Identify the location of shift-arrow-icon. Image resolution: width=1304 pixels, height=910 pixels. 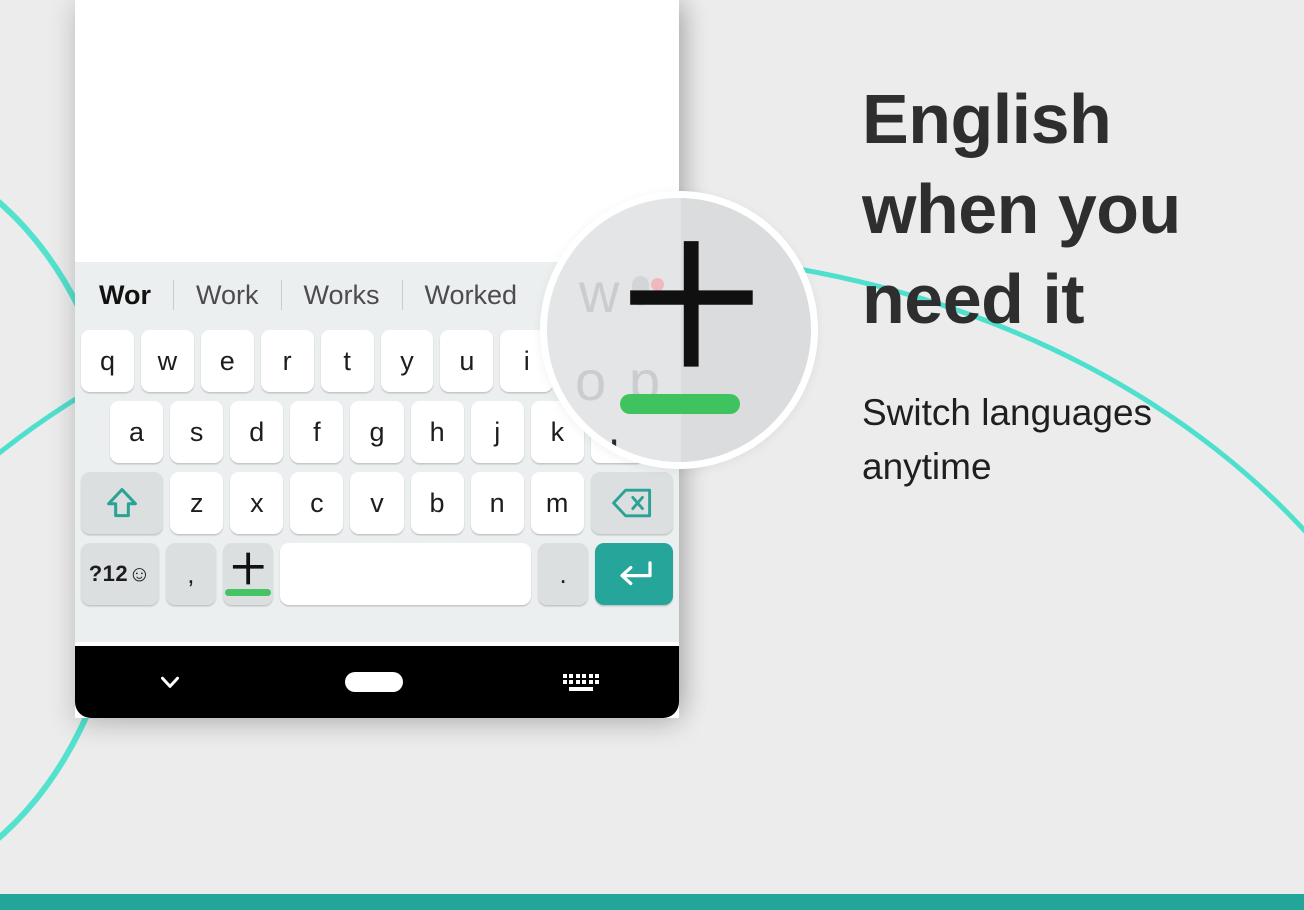
(122, 503).